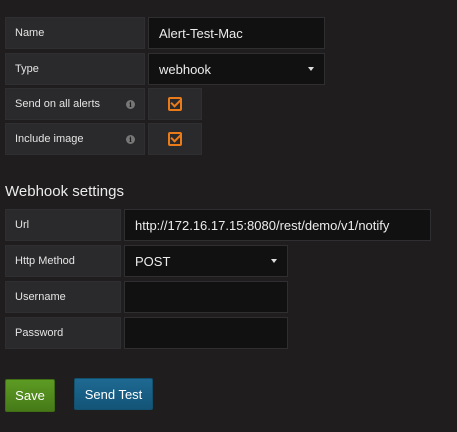 Image resolution: width=457 pixels, height=432 pixels. Describe the element at coordinates (75, 69) in the screenshot. I see `type-label: Type` at that location.